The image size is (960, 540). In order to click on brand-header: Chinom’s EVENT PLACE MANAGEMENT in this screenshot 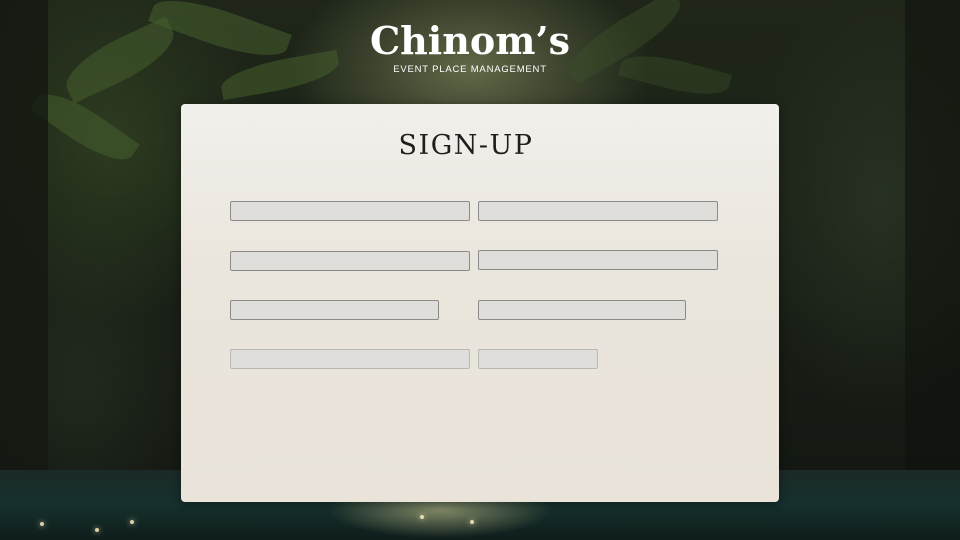, I will do `click(470, 47)`.